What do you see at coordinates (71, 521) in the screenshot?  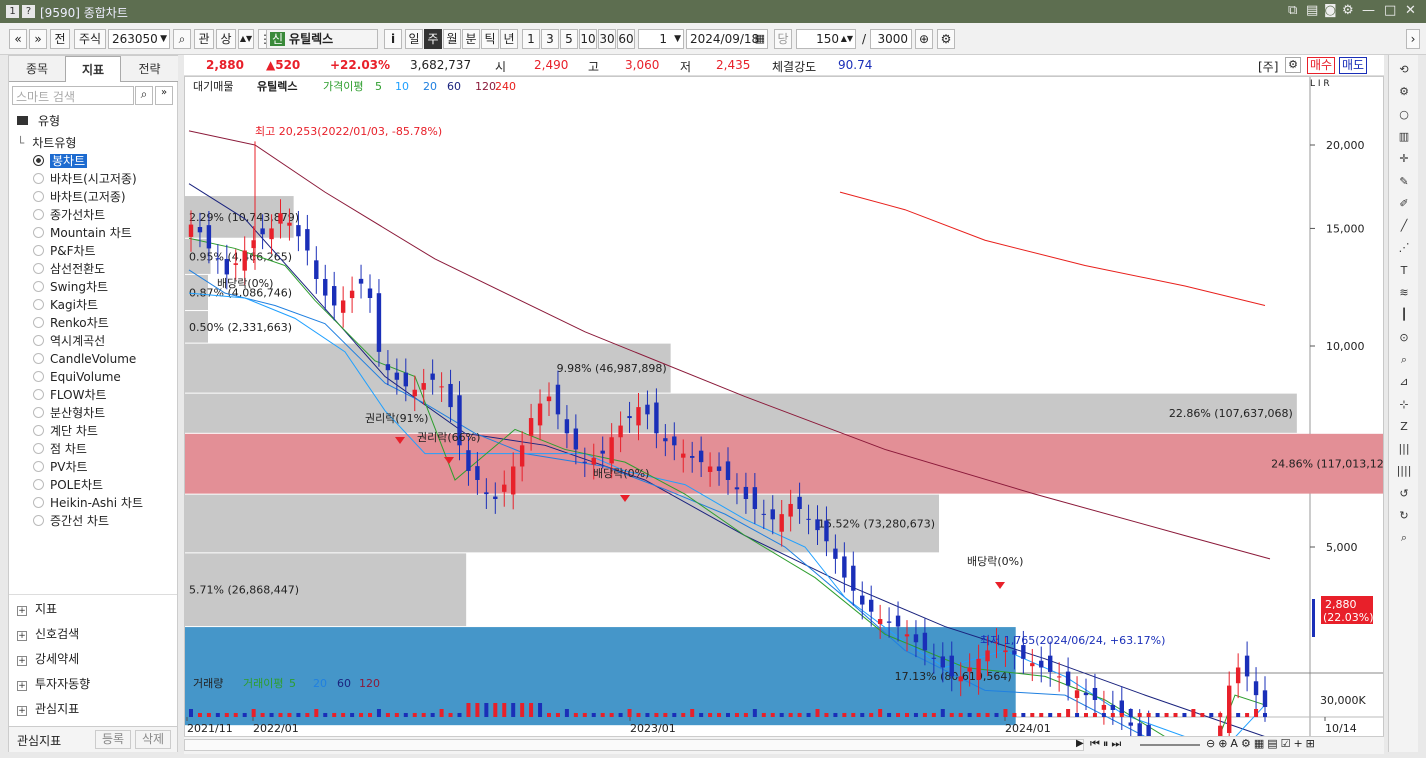 I see `chart-type-item: 증간선 차트` at bounding box center [71, 521].